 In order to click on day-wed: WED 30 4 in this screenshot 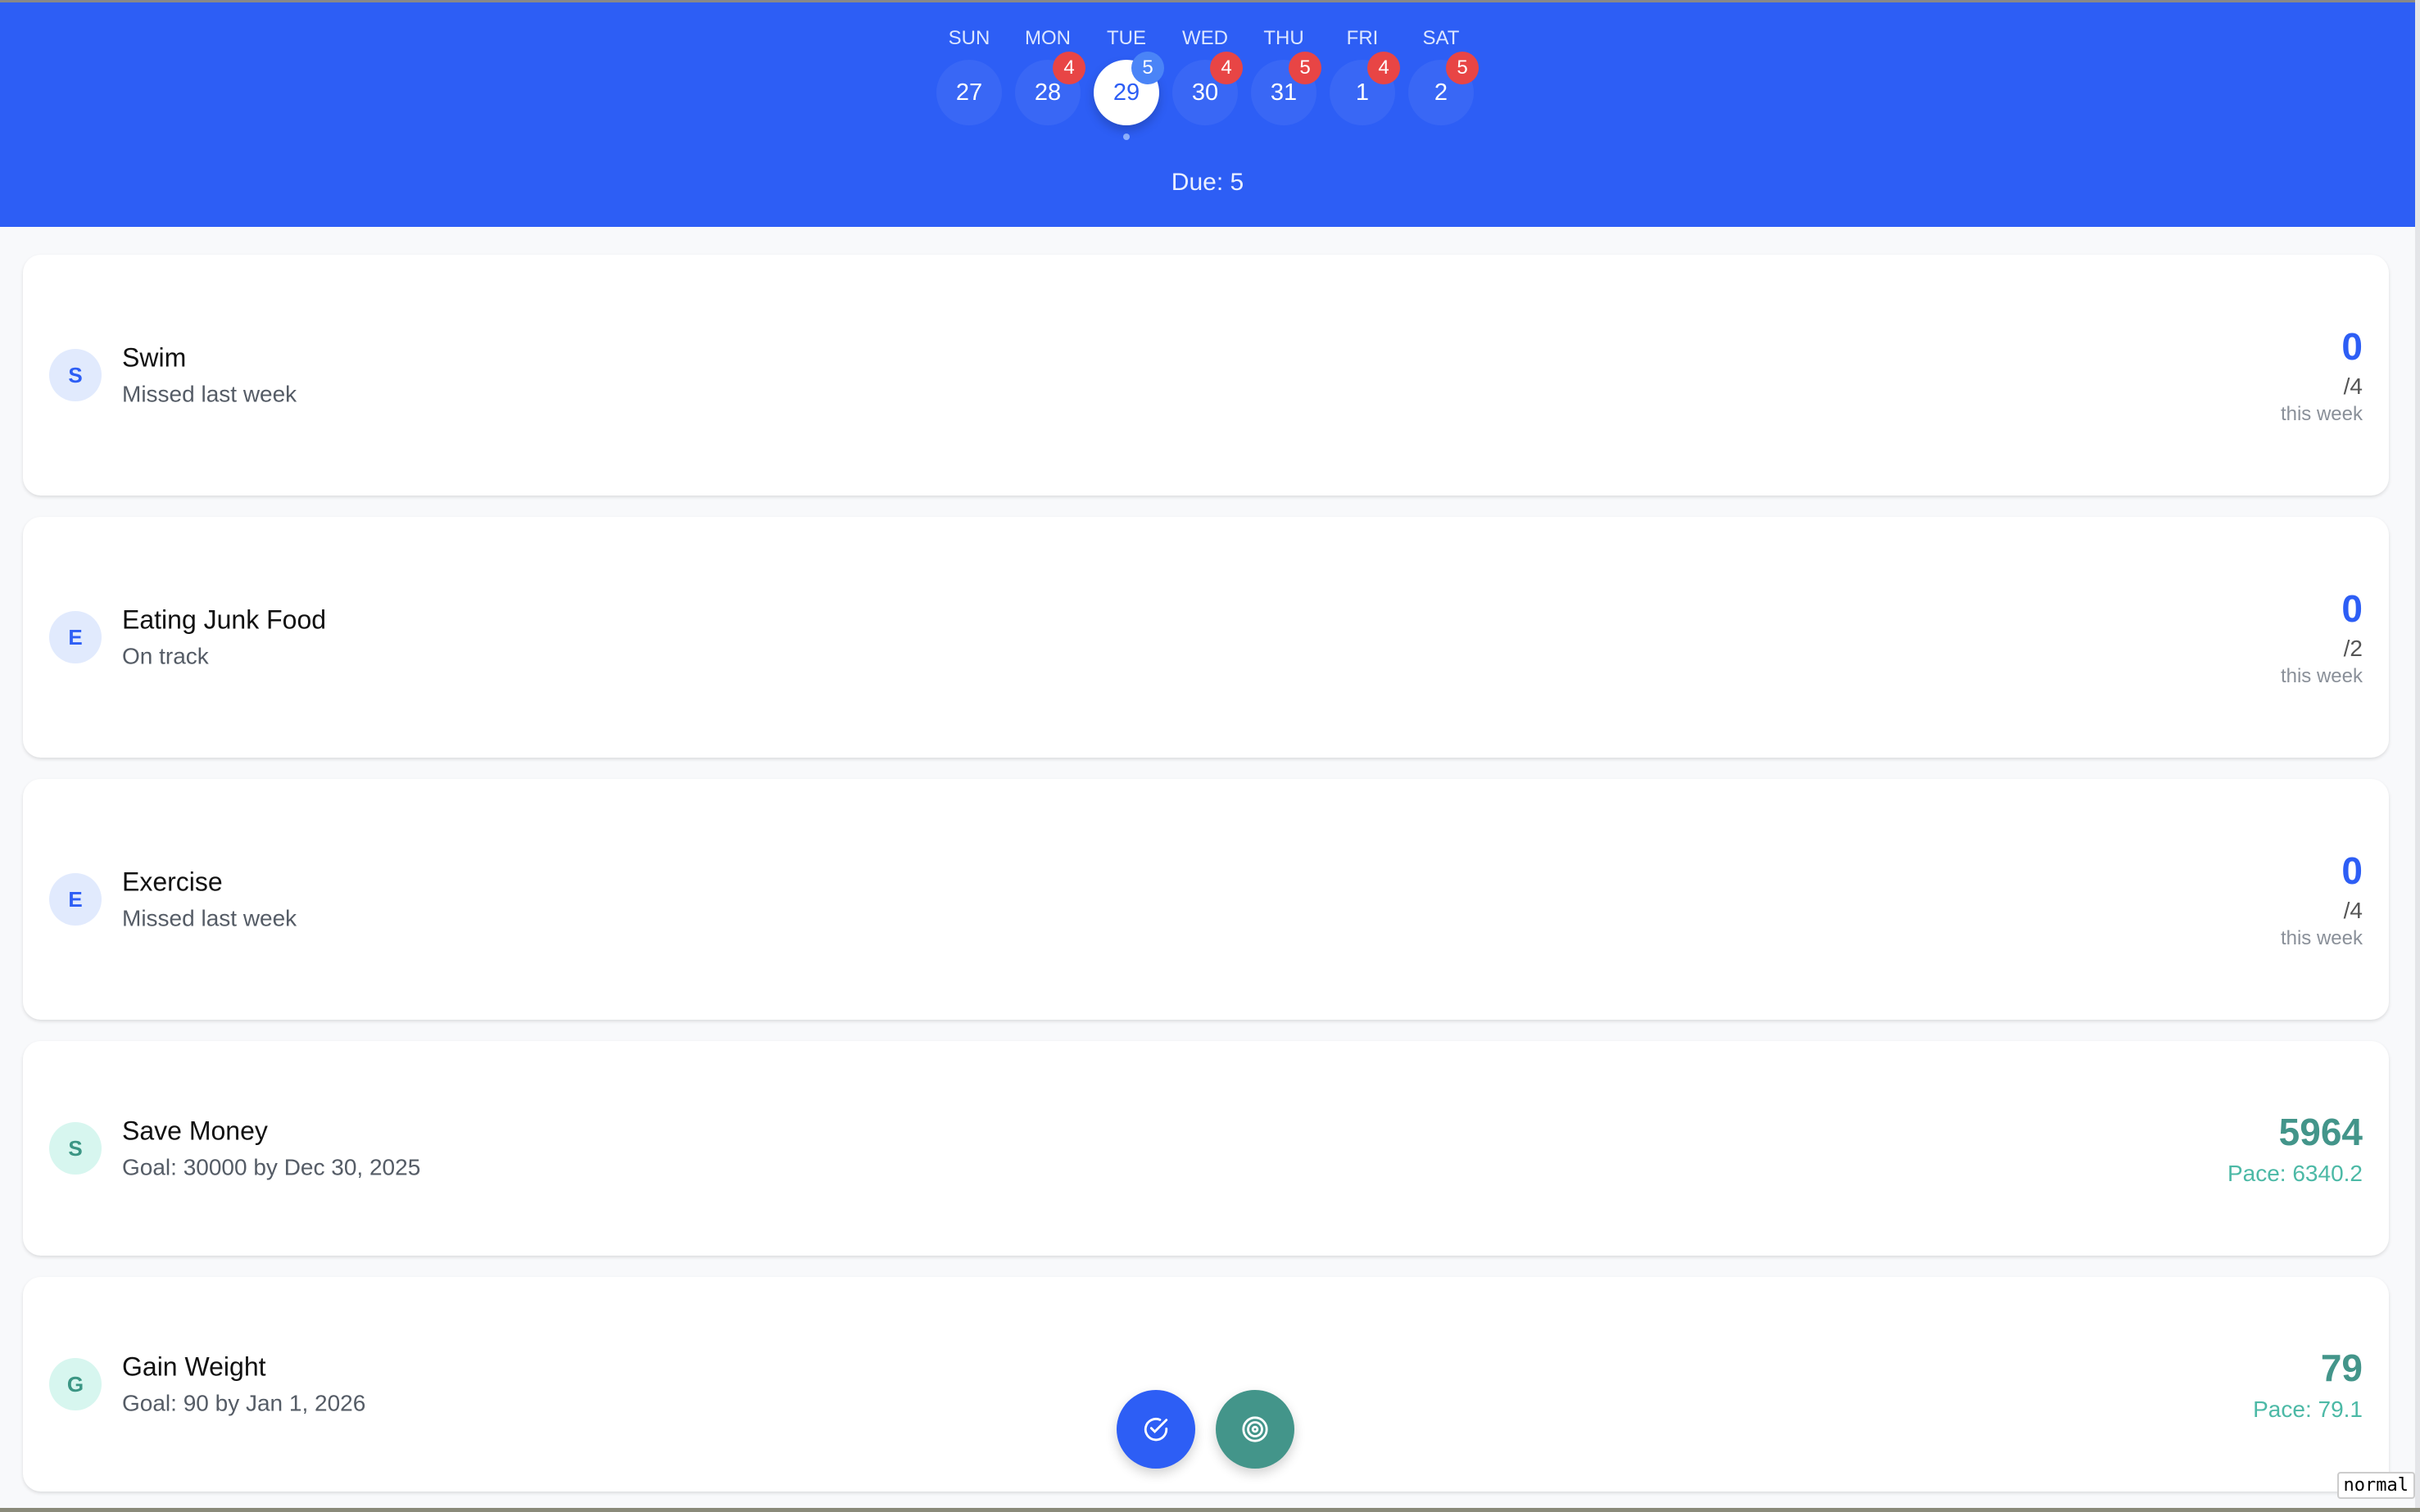, I will do `click(1205, 76)`.